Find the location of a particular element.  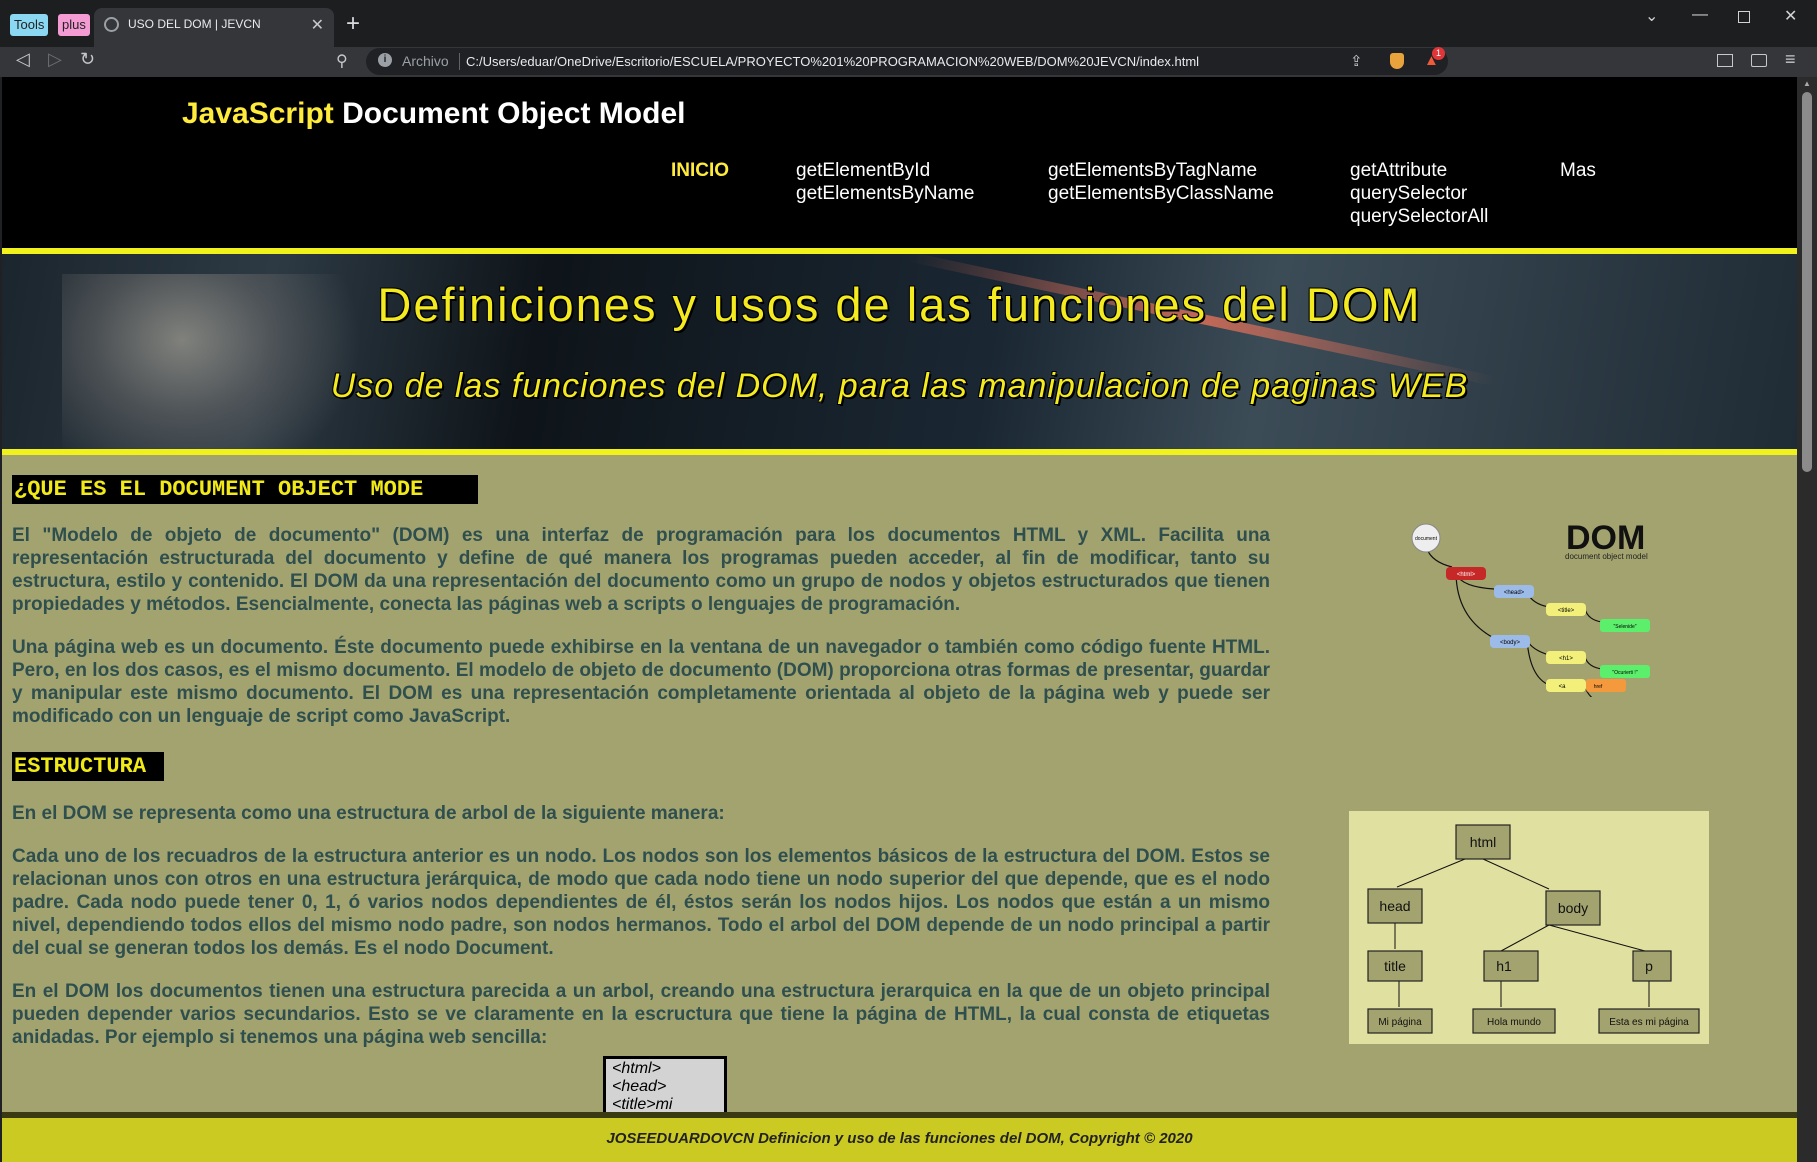

nav-link-mas: Mas is located at coordinates (1578, 170).